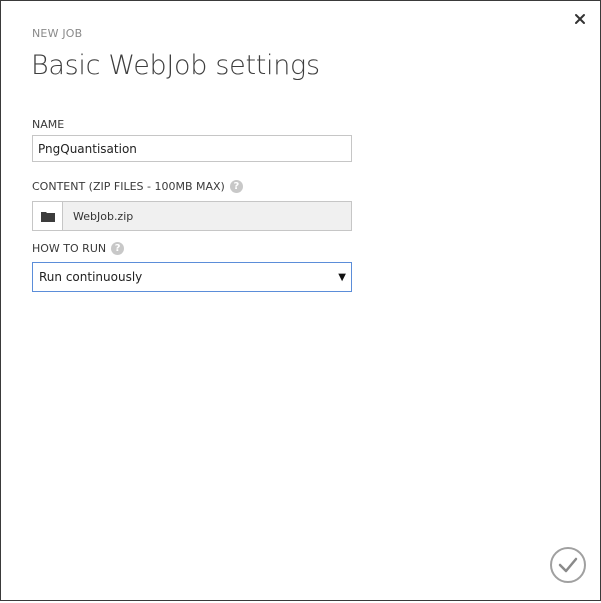  I want to click on dialog-eyebrow: NEW JOB, so click(57, 33).